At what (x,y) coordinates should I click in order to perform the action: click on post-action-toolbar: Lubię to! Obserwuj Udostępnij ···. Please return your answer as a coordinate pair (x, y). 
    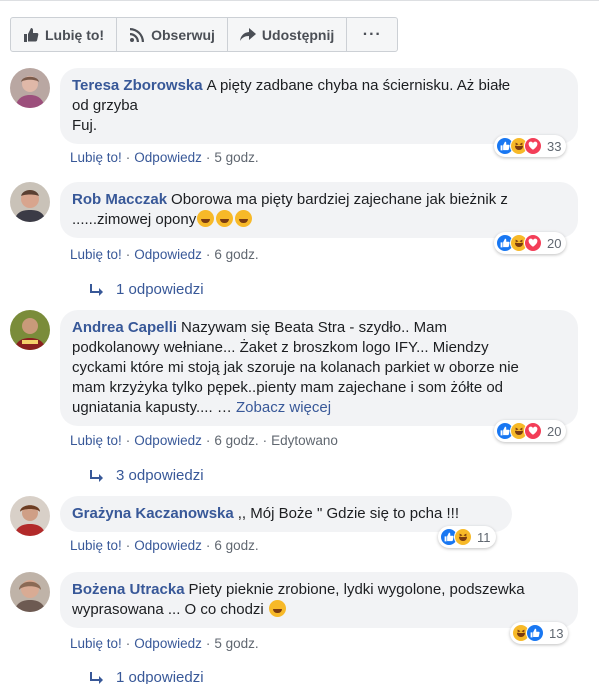
    Looking at the image, I should click on (204, 34).